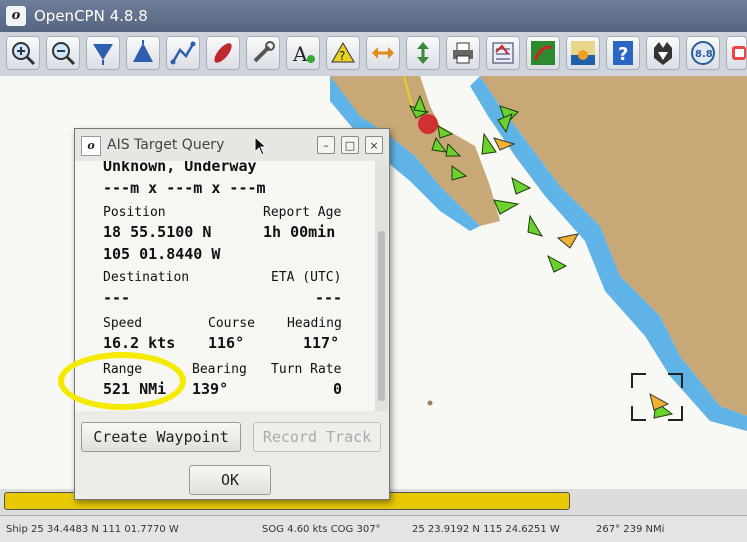 The height and width of the screenshot is (542, 747). Describe the element at coordinates (162, 254) in the screenshot. I see `position-longitude: 105 01.8440 W` at that location.